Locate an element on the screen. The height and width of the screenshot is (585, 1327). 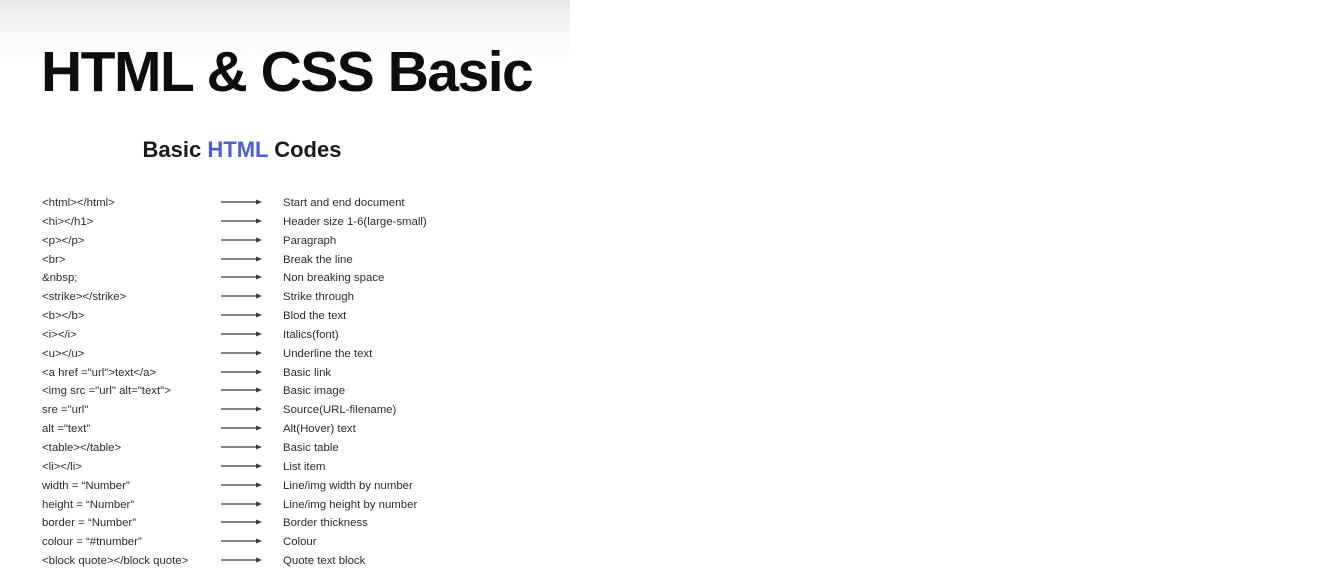
code-row: width = “Number” Line/img width by number is located at coordinates (285, 487).